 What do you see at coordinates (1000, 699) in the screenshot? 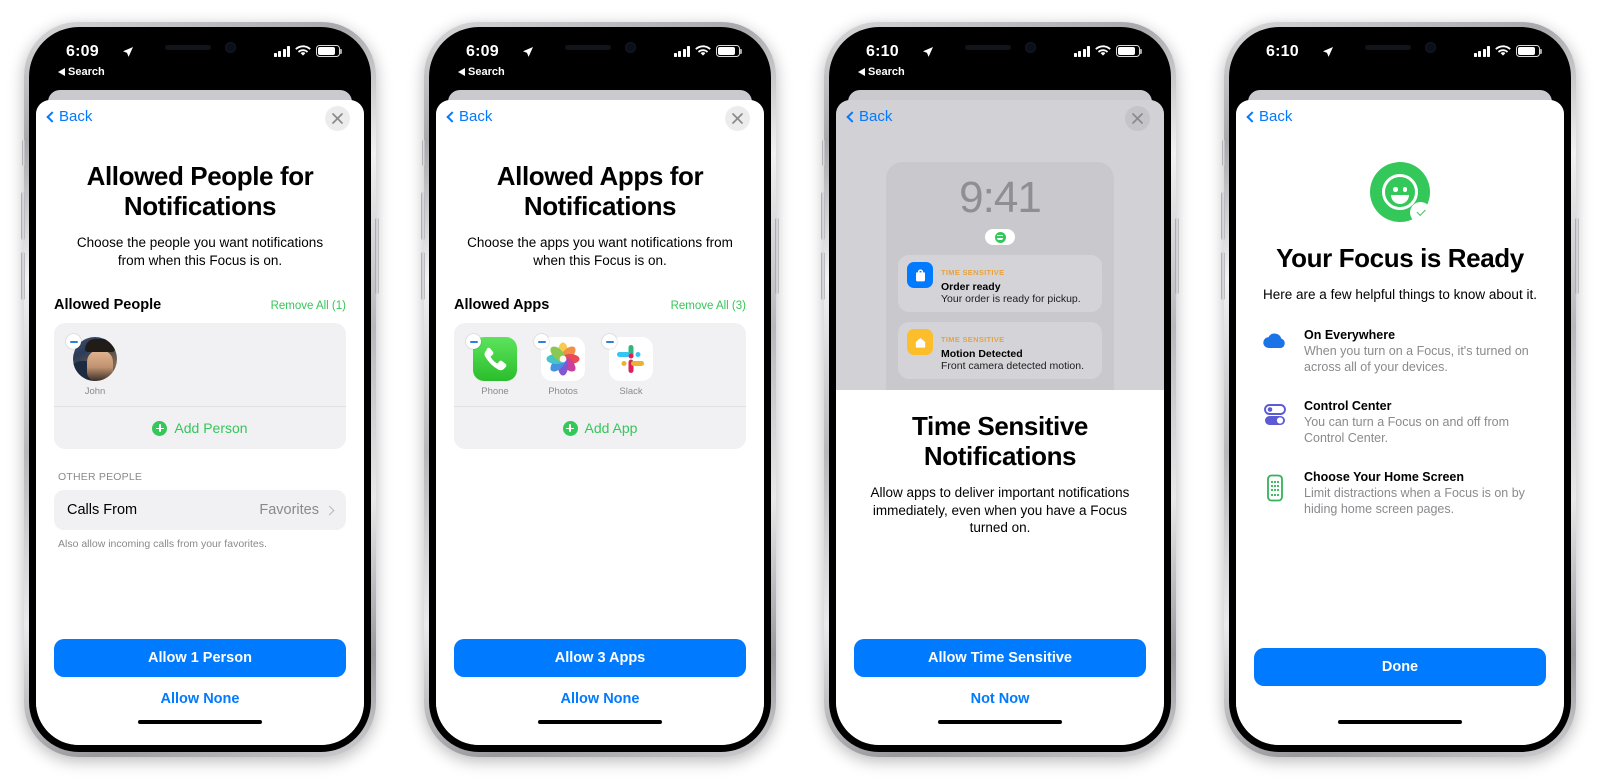
I see `not-now-button: Not Now` at bounding box center [1000, 699].